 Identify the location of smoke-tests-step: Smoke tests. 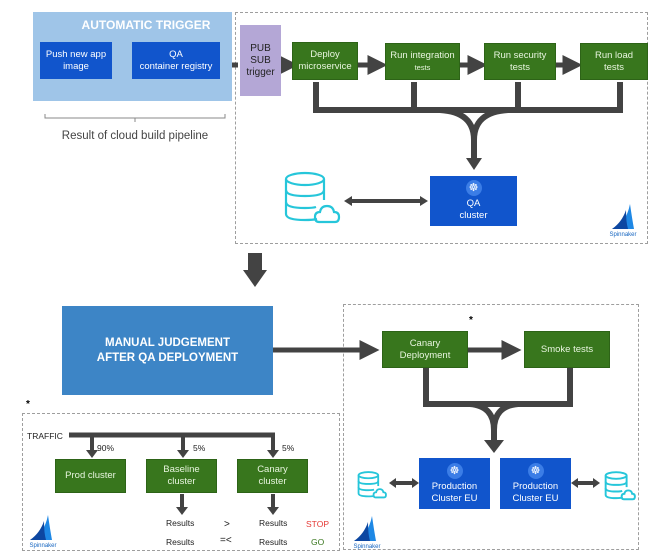
(567, 349).